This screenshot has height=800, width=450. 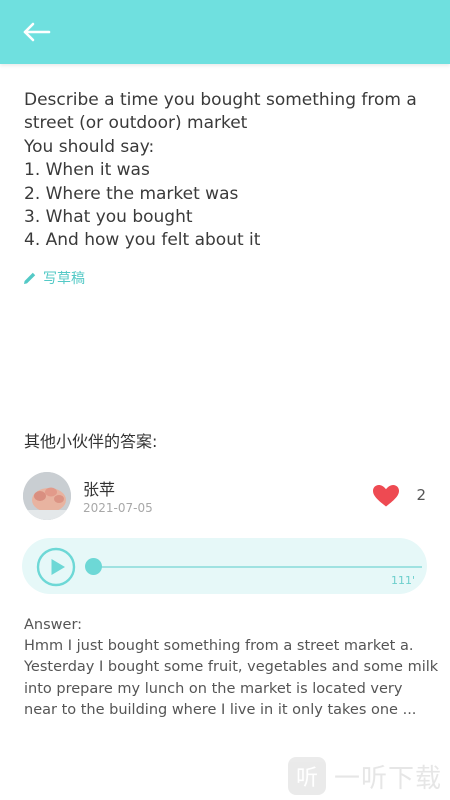 I want to click on audio-duration: 111', so click(x=402, y=580).